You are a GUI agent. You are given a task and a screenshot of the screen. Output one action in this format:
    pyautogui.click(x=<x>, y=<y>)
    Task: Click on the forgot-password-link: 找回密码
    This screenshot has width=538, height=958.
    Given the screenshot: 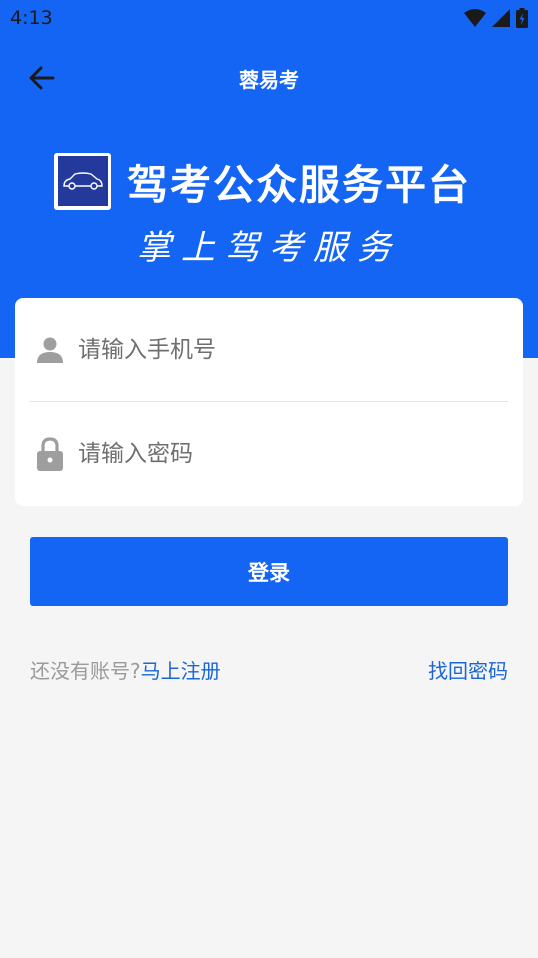 What is the action you would take?
    pyautogui.click(x=468, y=669)
    